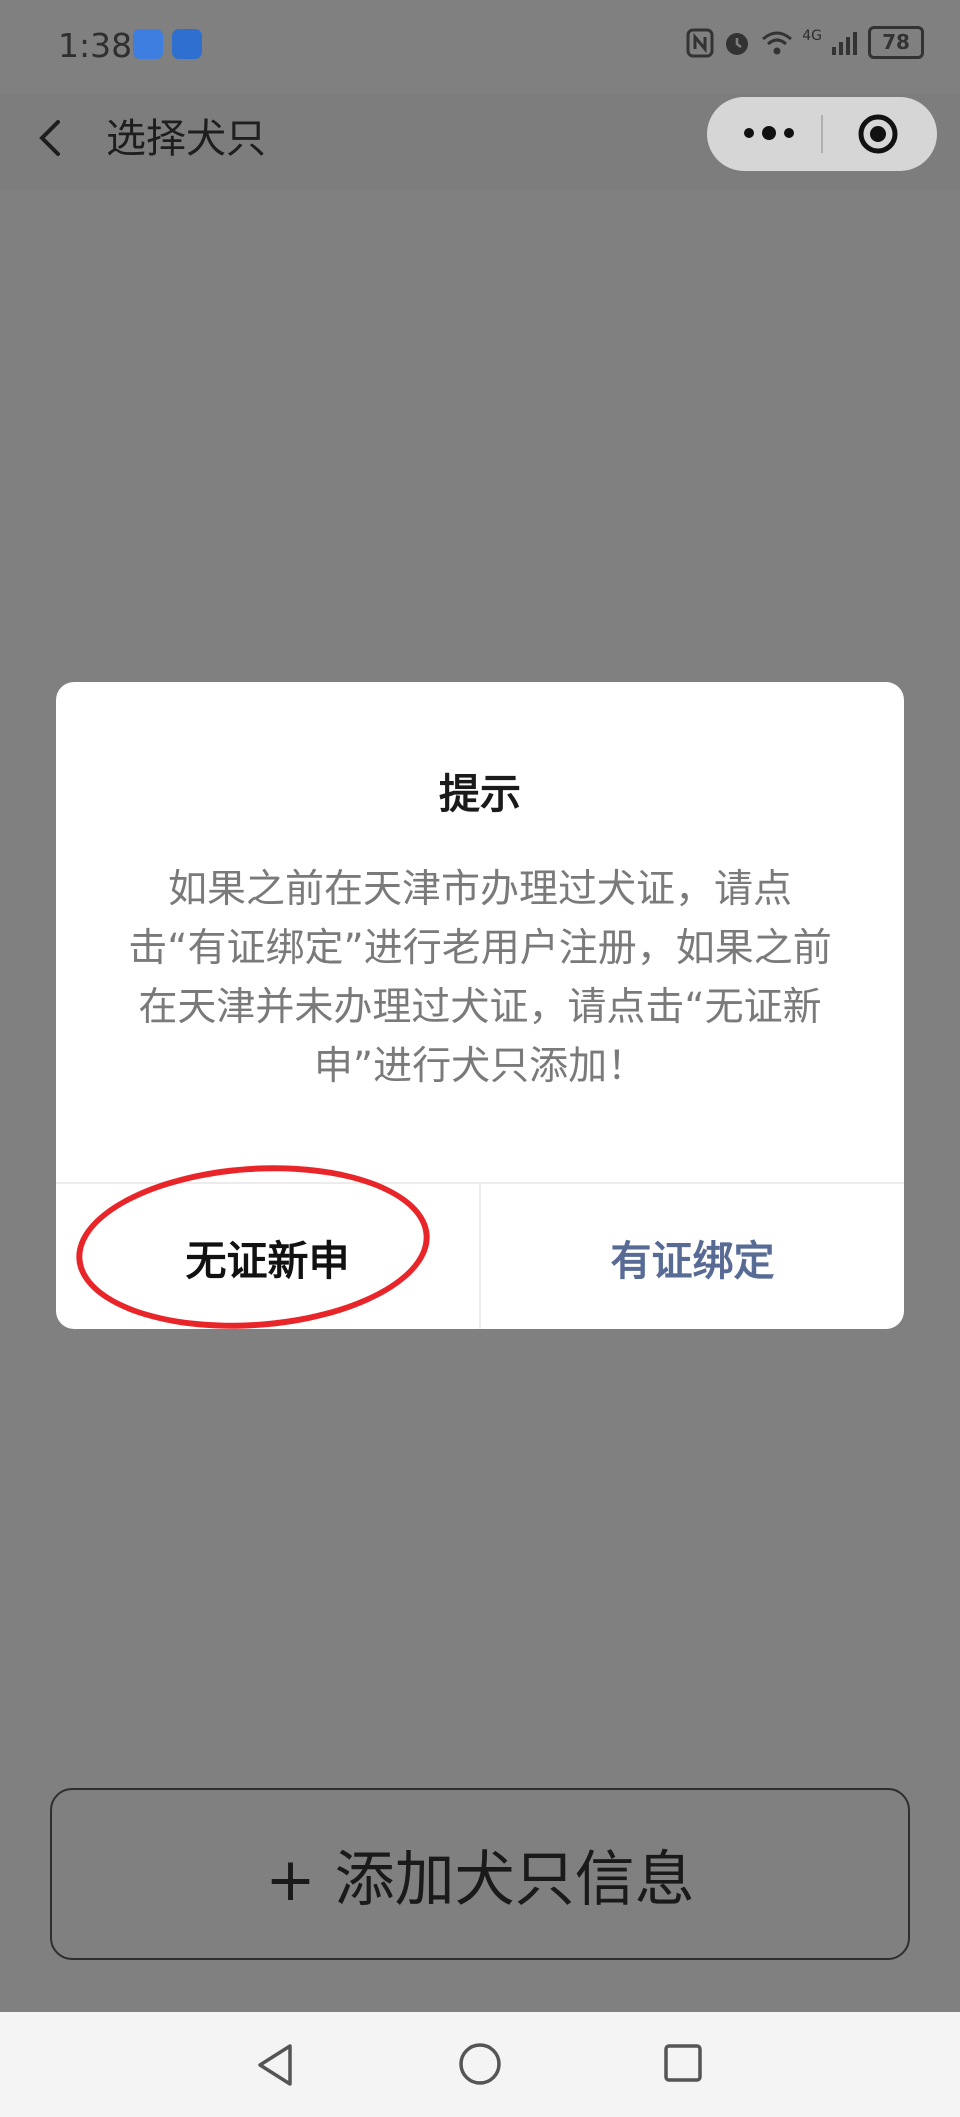  What do you see at coordinates (480, 794) in the screenshot?
I see `dialog-title: 提示` at bounding box center [480, 794].